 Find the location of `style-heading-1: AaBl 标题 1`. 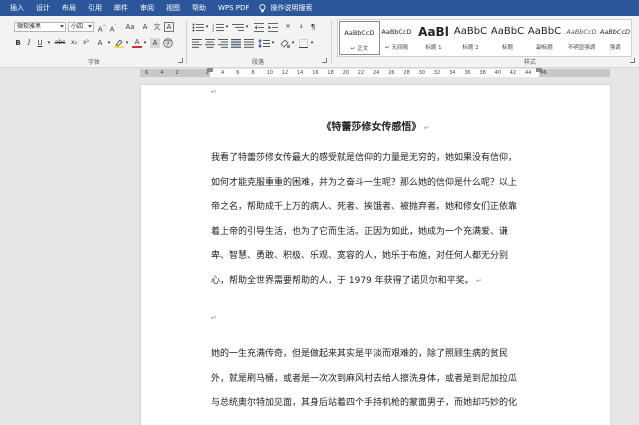

style-heading-1: AaBl 标题 1 is located at coordinates (433, 38).